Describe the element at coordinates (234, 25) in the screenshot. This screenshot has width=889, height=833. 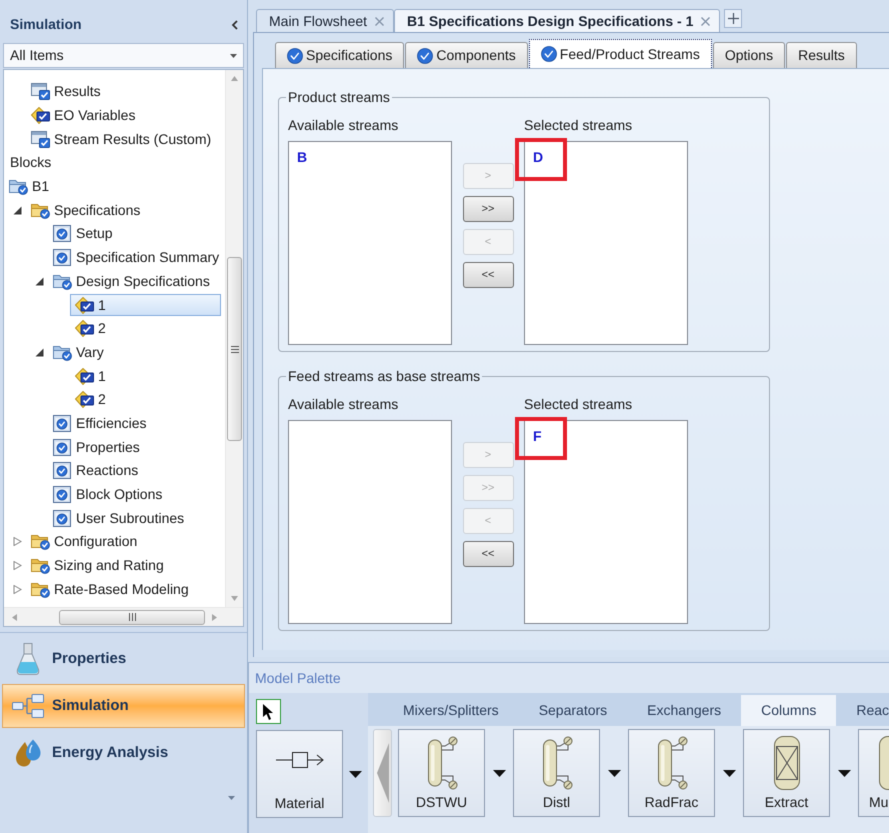
I see `collapse-chevron-icon` at that location.